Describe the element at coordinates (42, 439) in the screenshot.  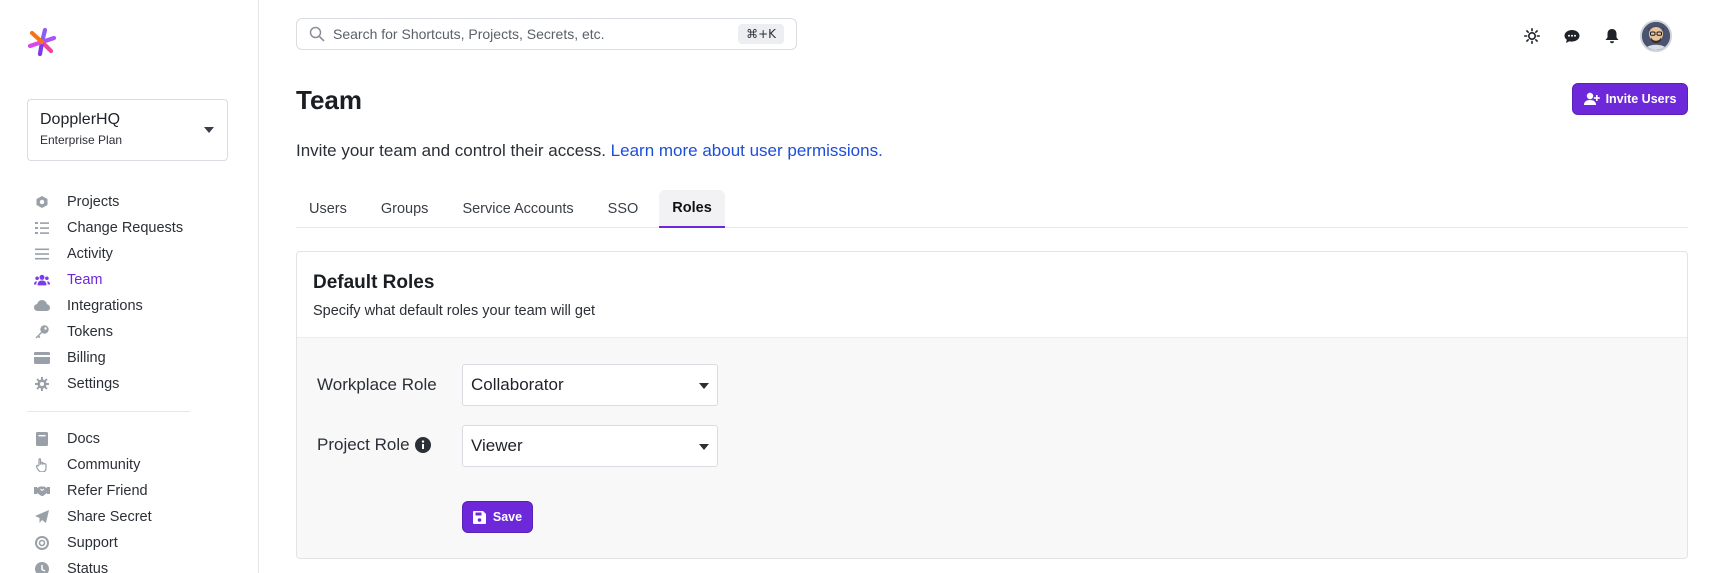
I see `book-icon` at that location.